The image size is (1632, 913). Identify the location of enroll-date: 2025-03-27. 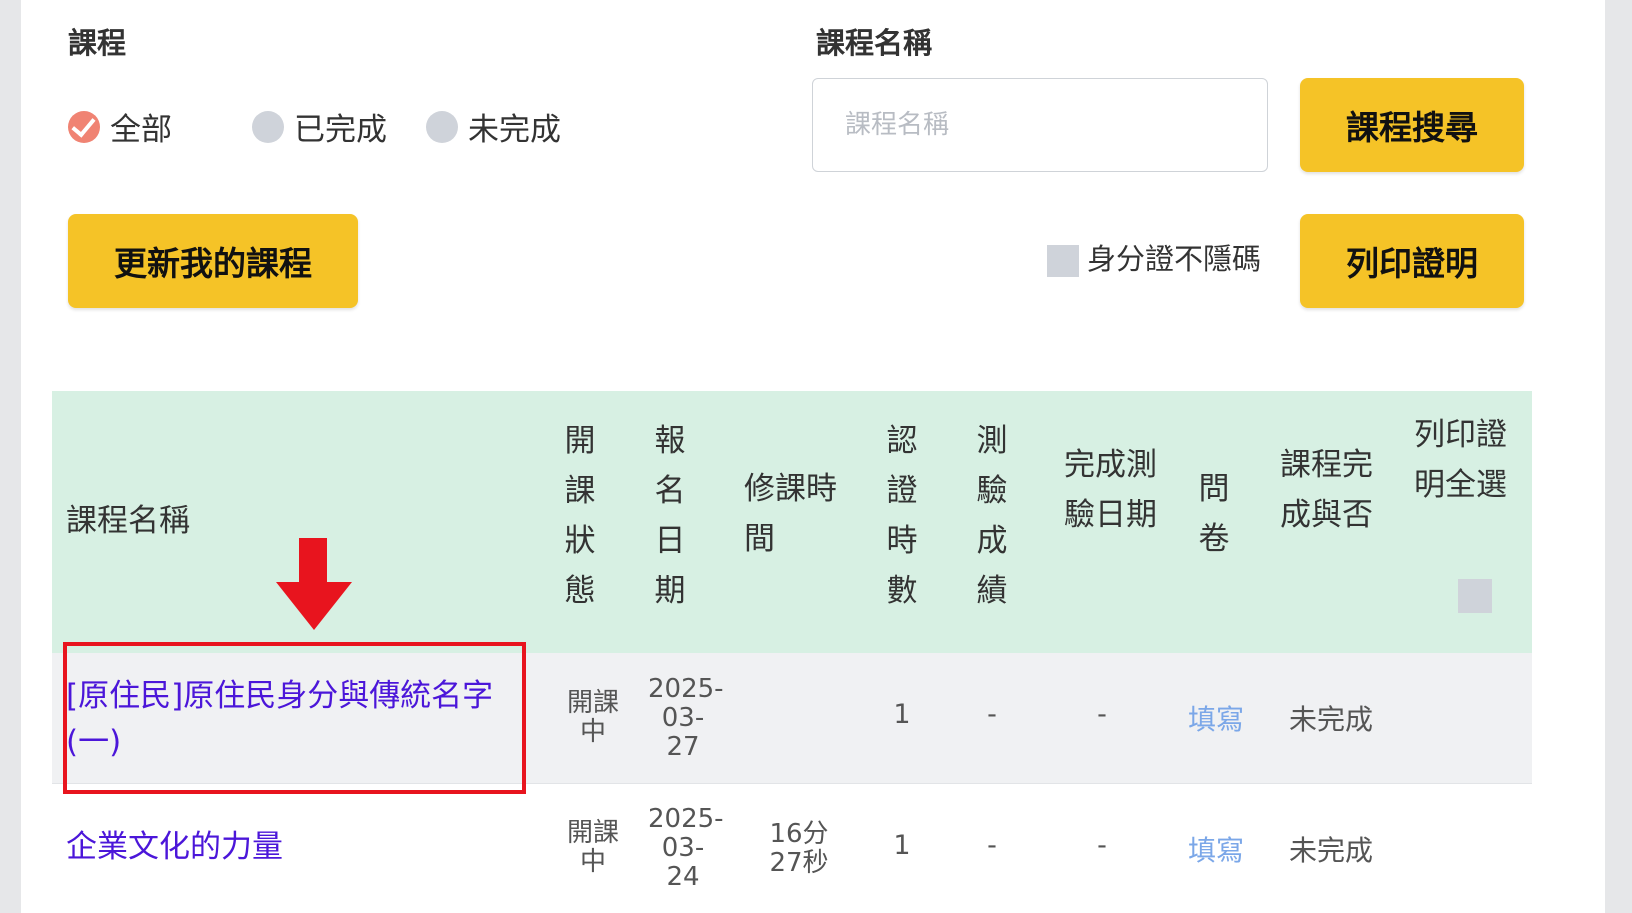
(686, 718).